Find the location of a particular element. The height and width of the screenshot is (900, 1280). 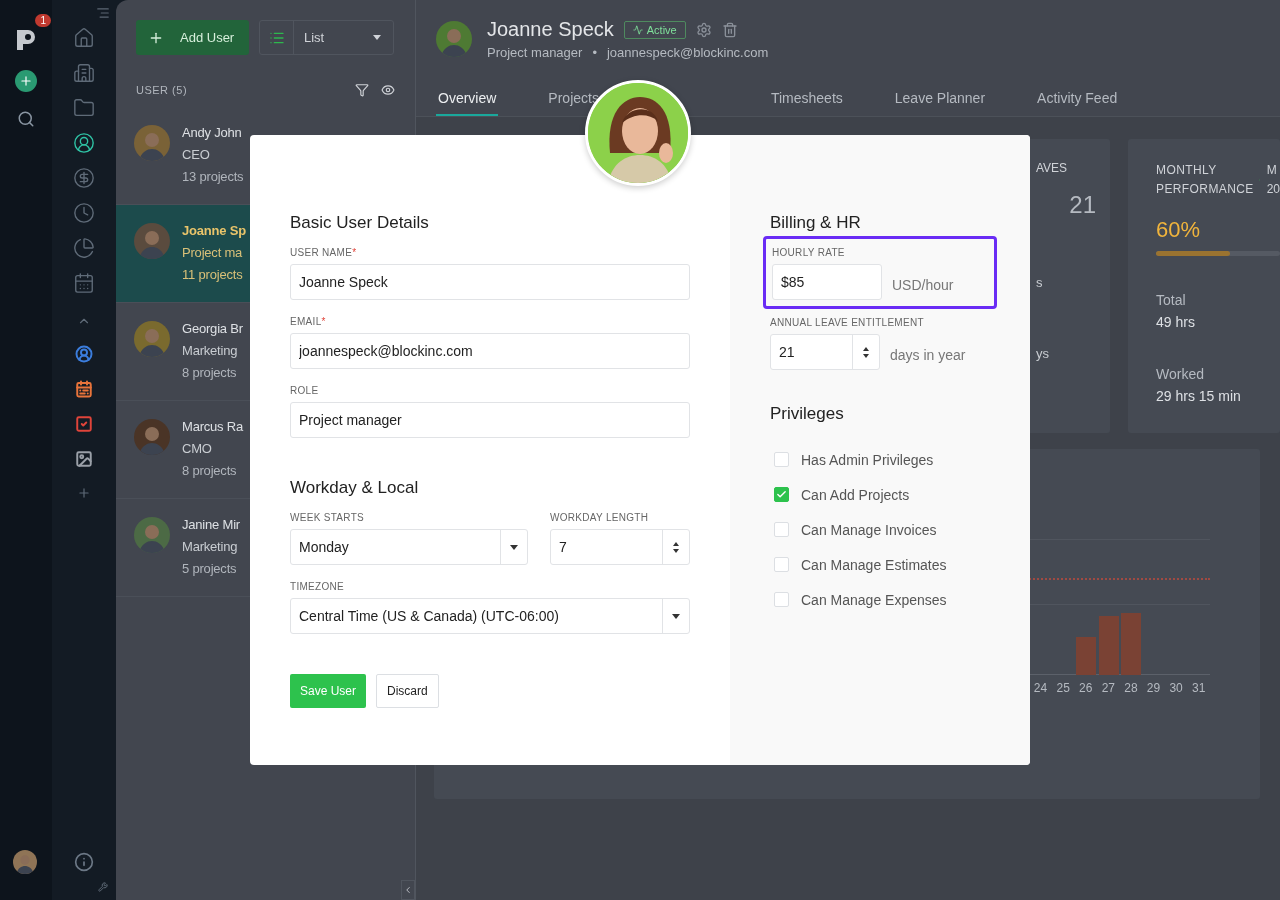

tab: Timesheets is located at coordinates (806, 100).